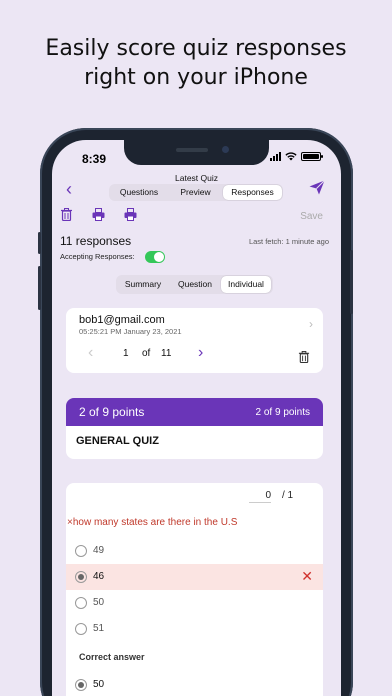  What do you see at coordinates (112, 657) in the screenshot?
I see `correct-answer-label: Correct answer` at bounding box center [112, 657].